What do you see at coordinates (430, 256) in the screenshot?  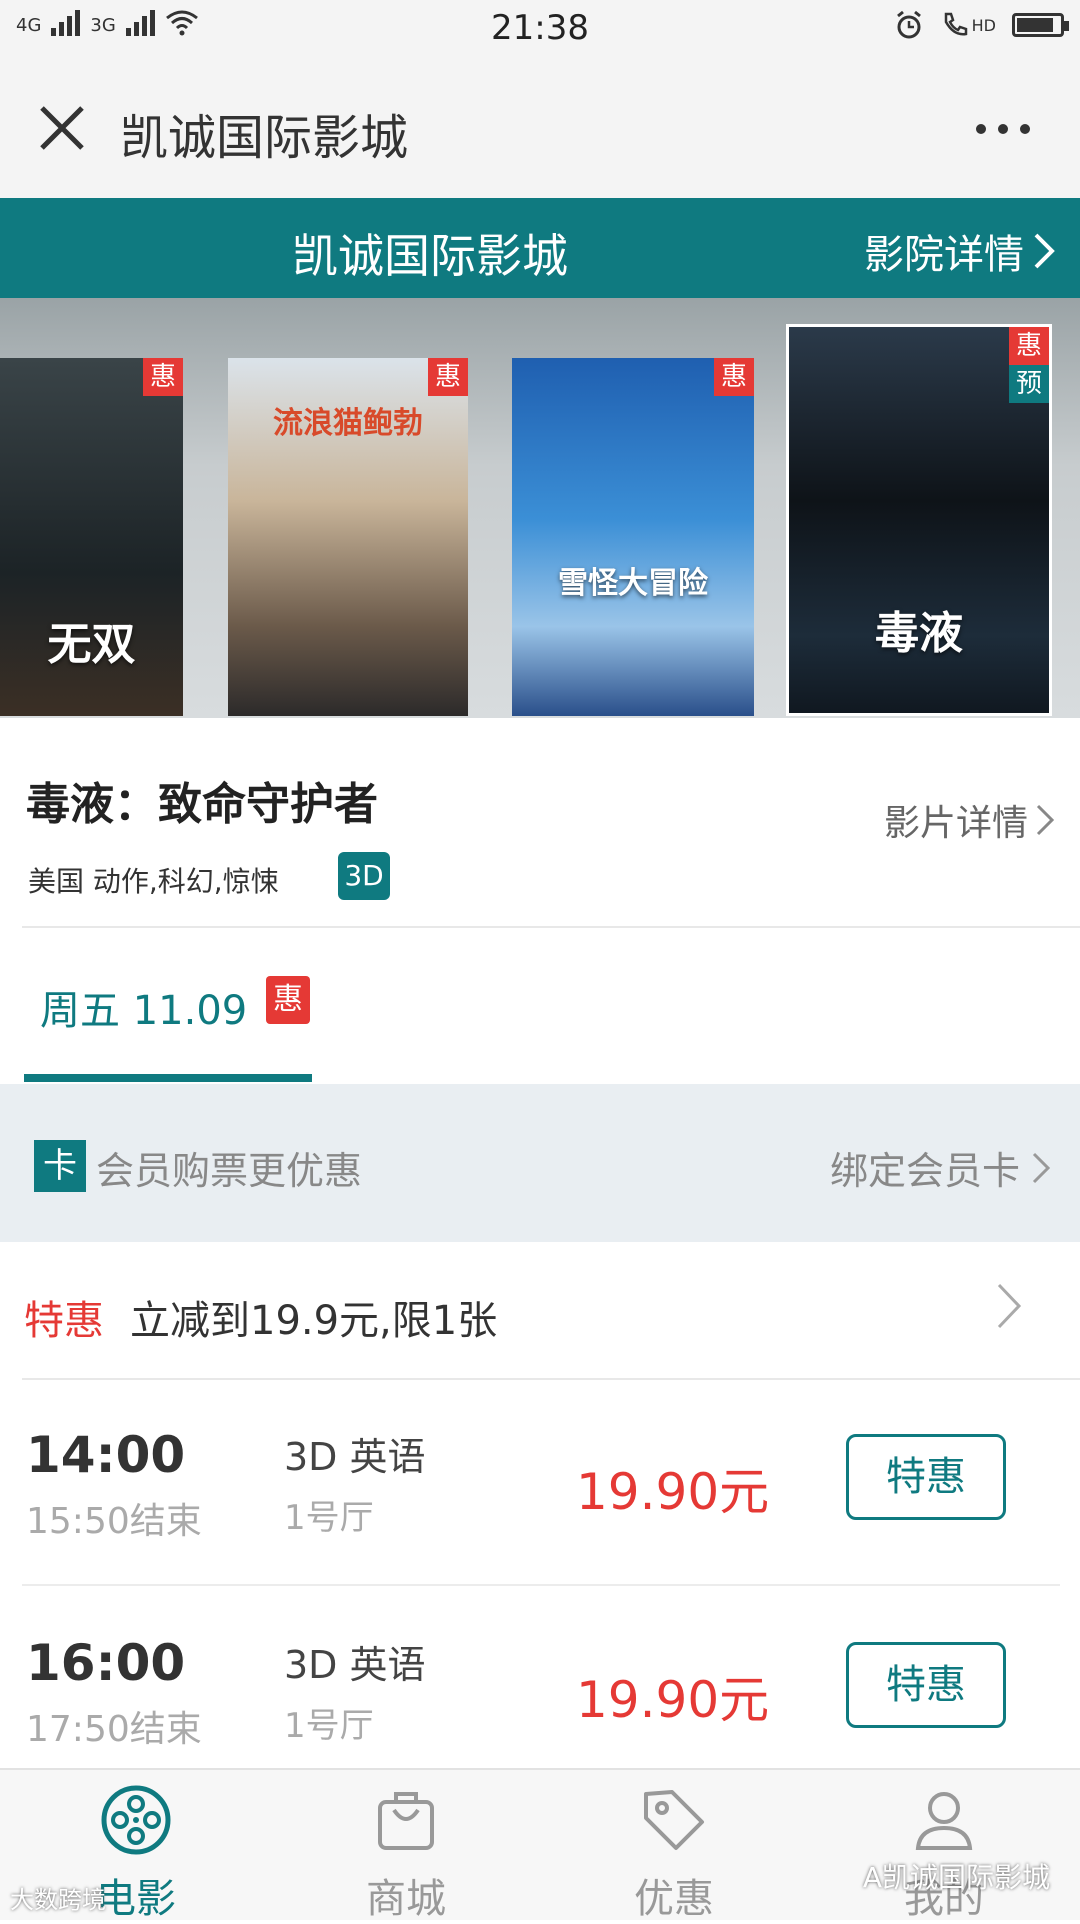 I see `cinema-name: 凯诚国际影城` at bounding box center [430, 256].